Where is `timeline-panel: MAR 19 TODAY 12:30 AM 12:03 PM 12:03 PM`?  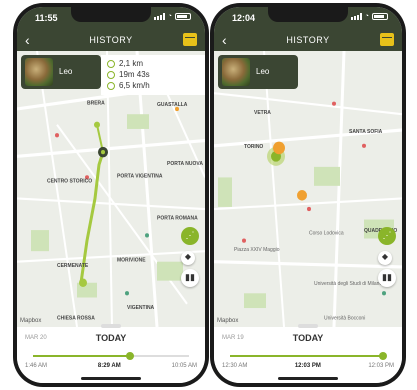 timeline-panel: MAR 19 TODAY 12:30 AM 12:03 PM 12:03 PM is located at coordinates (308, 353).